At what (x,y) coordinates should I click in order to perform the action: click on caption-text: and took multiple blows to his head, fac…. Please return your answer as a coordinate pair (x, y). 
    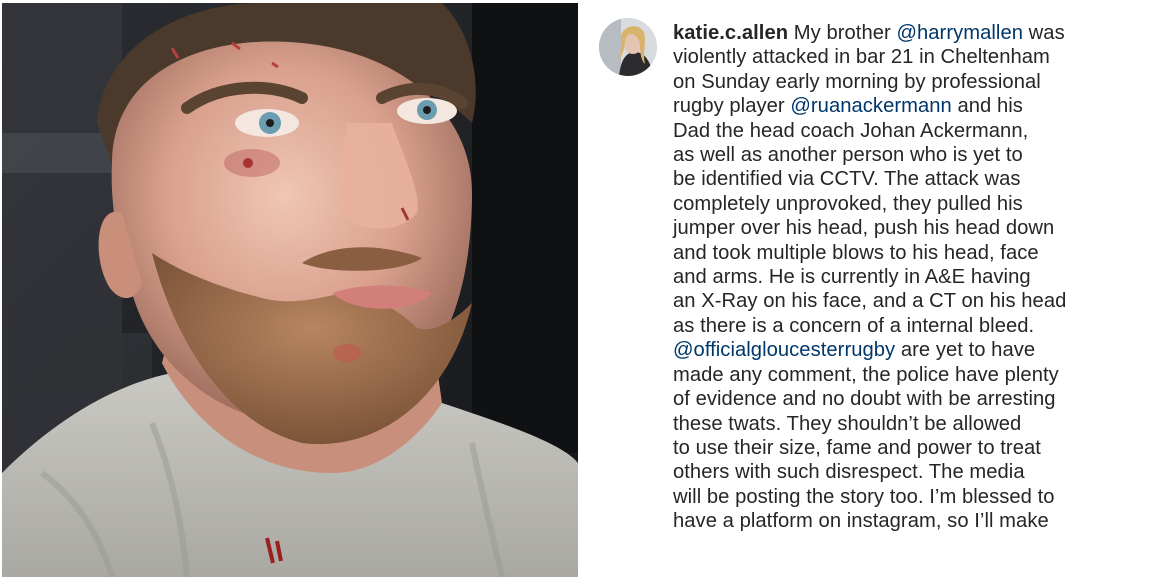
    Looking at the image, I should click on (856, 252).